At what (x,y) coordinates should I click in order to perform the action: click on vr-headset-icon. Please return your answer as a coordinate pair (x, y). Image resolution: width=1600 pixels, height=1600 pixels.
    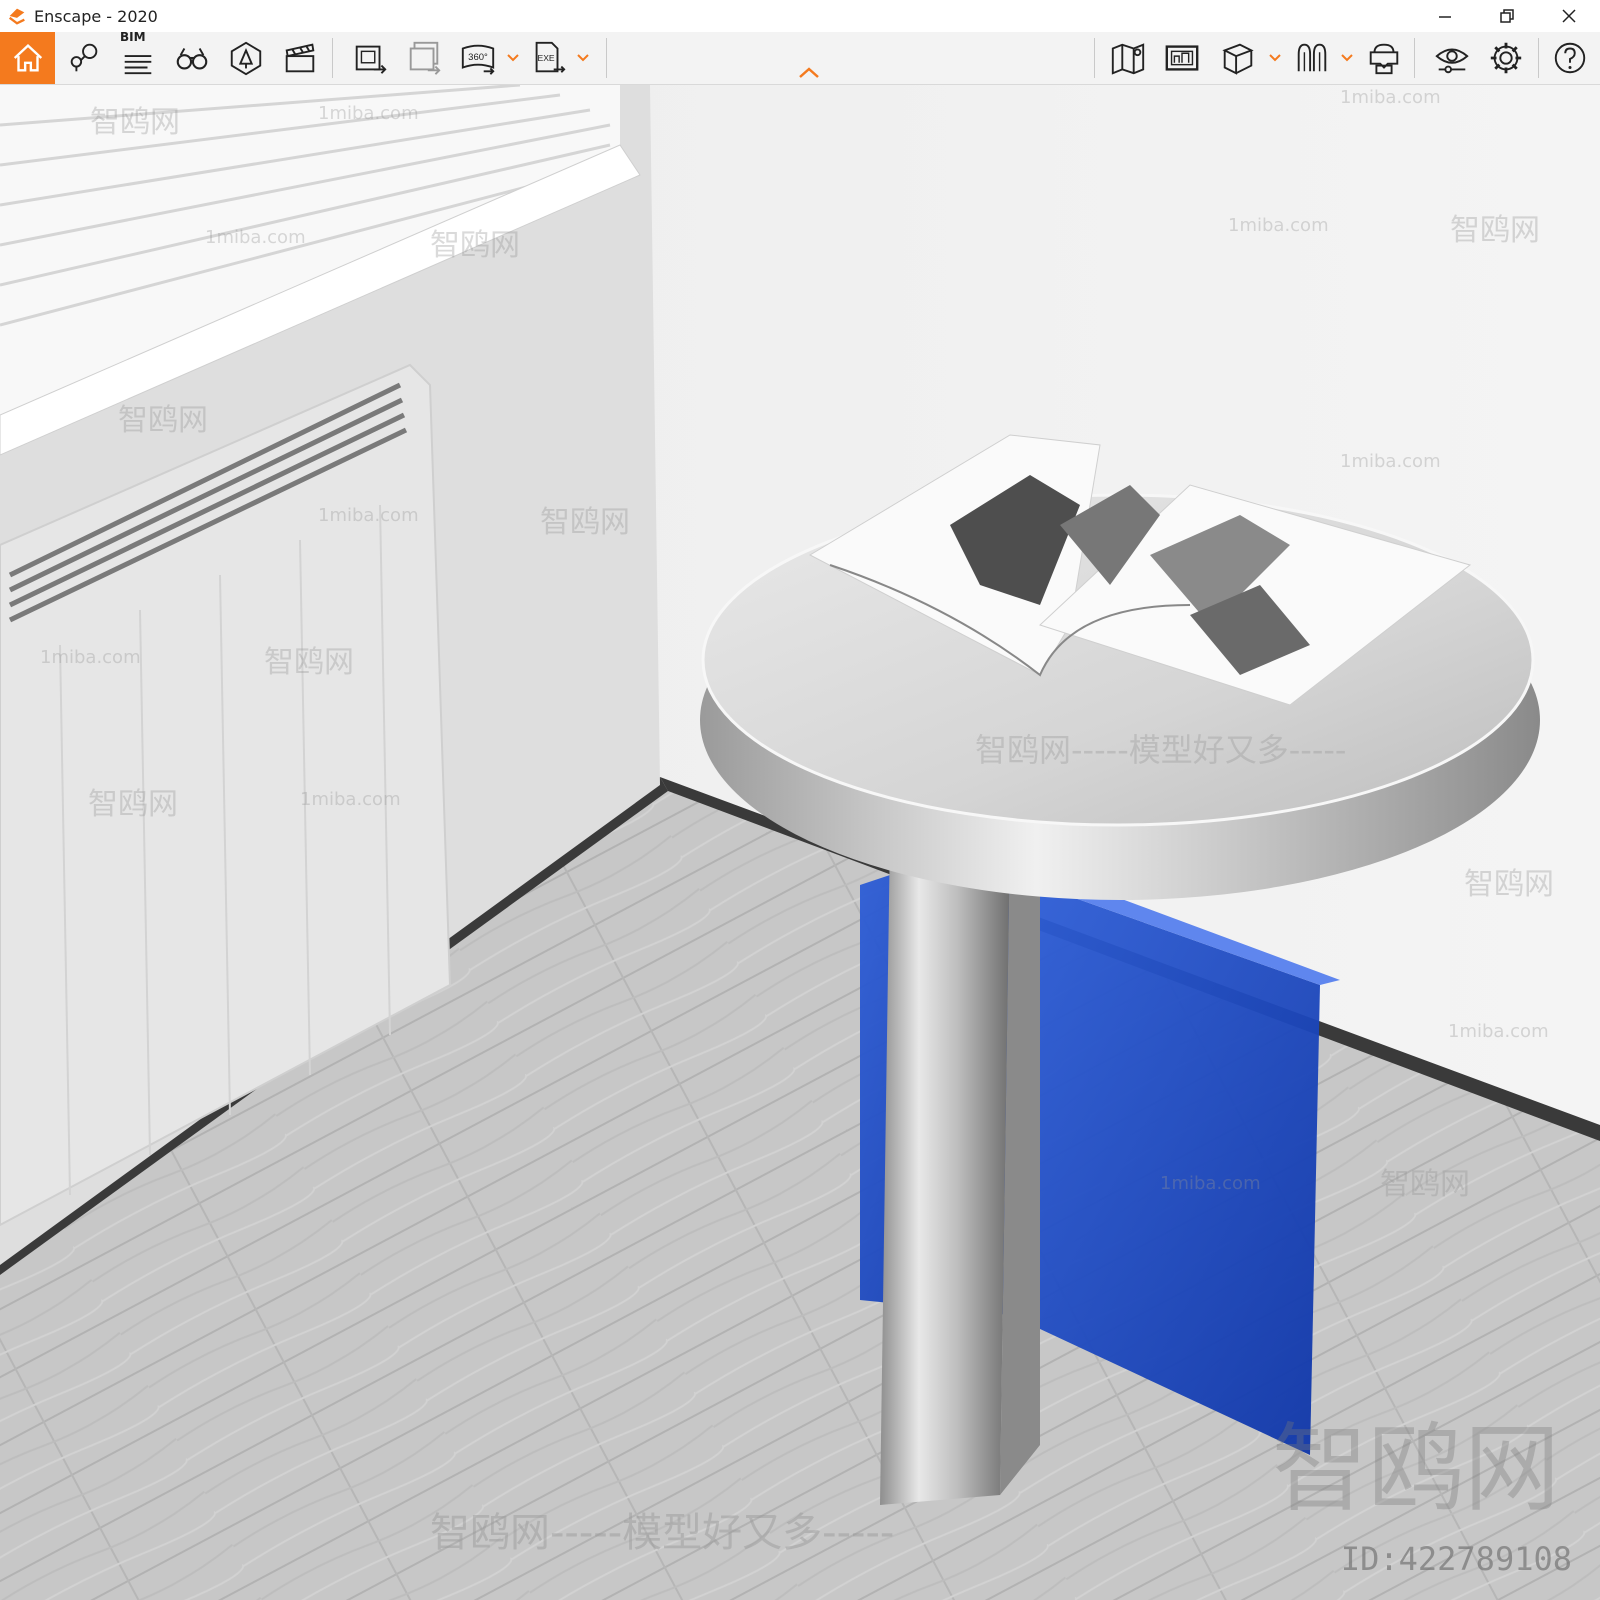
    Looking at the image, I should click on (1384, 59).